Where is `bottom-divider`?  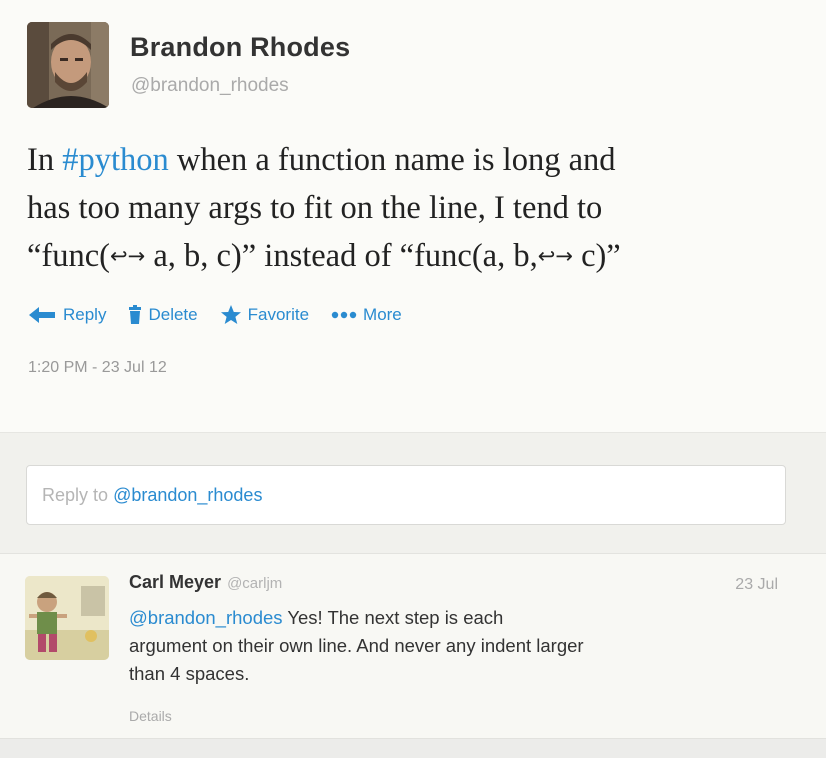 bottom-divider is located at coordinates (413, 748).